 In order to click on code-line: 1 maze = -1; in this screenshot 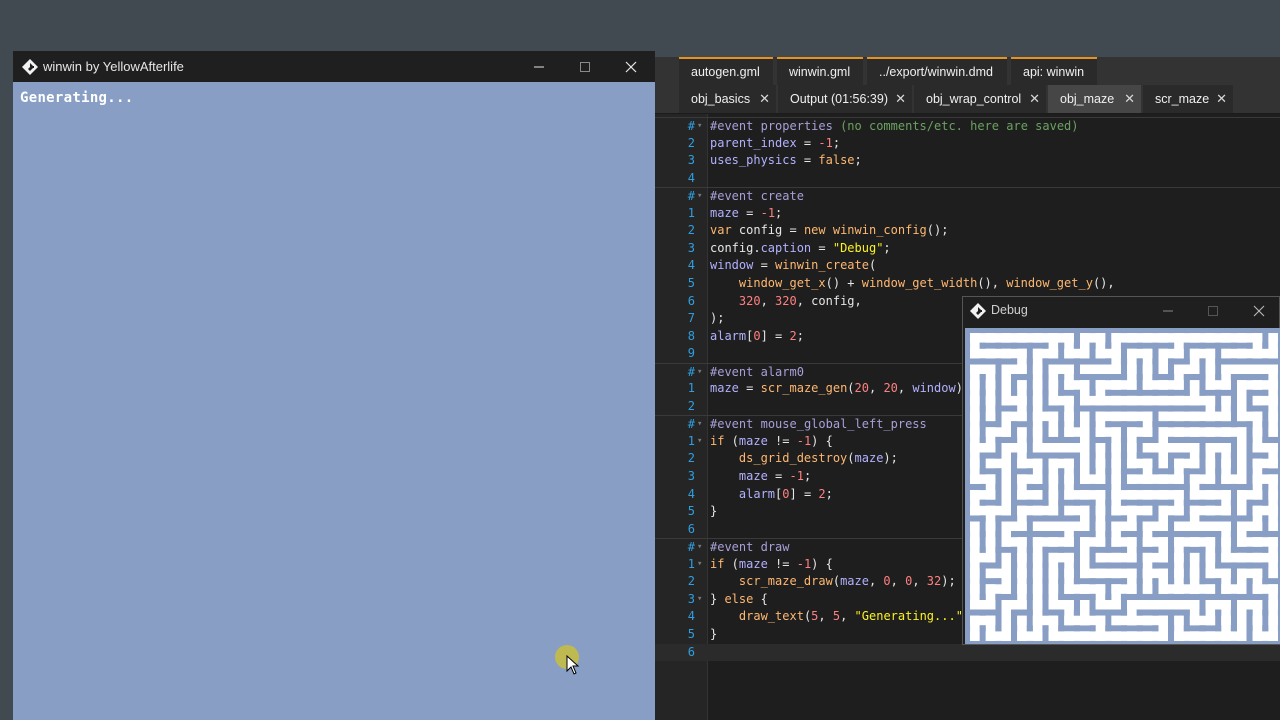, I will do `click(967, 214)`.